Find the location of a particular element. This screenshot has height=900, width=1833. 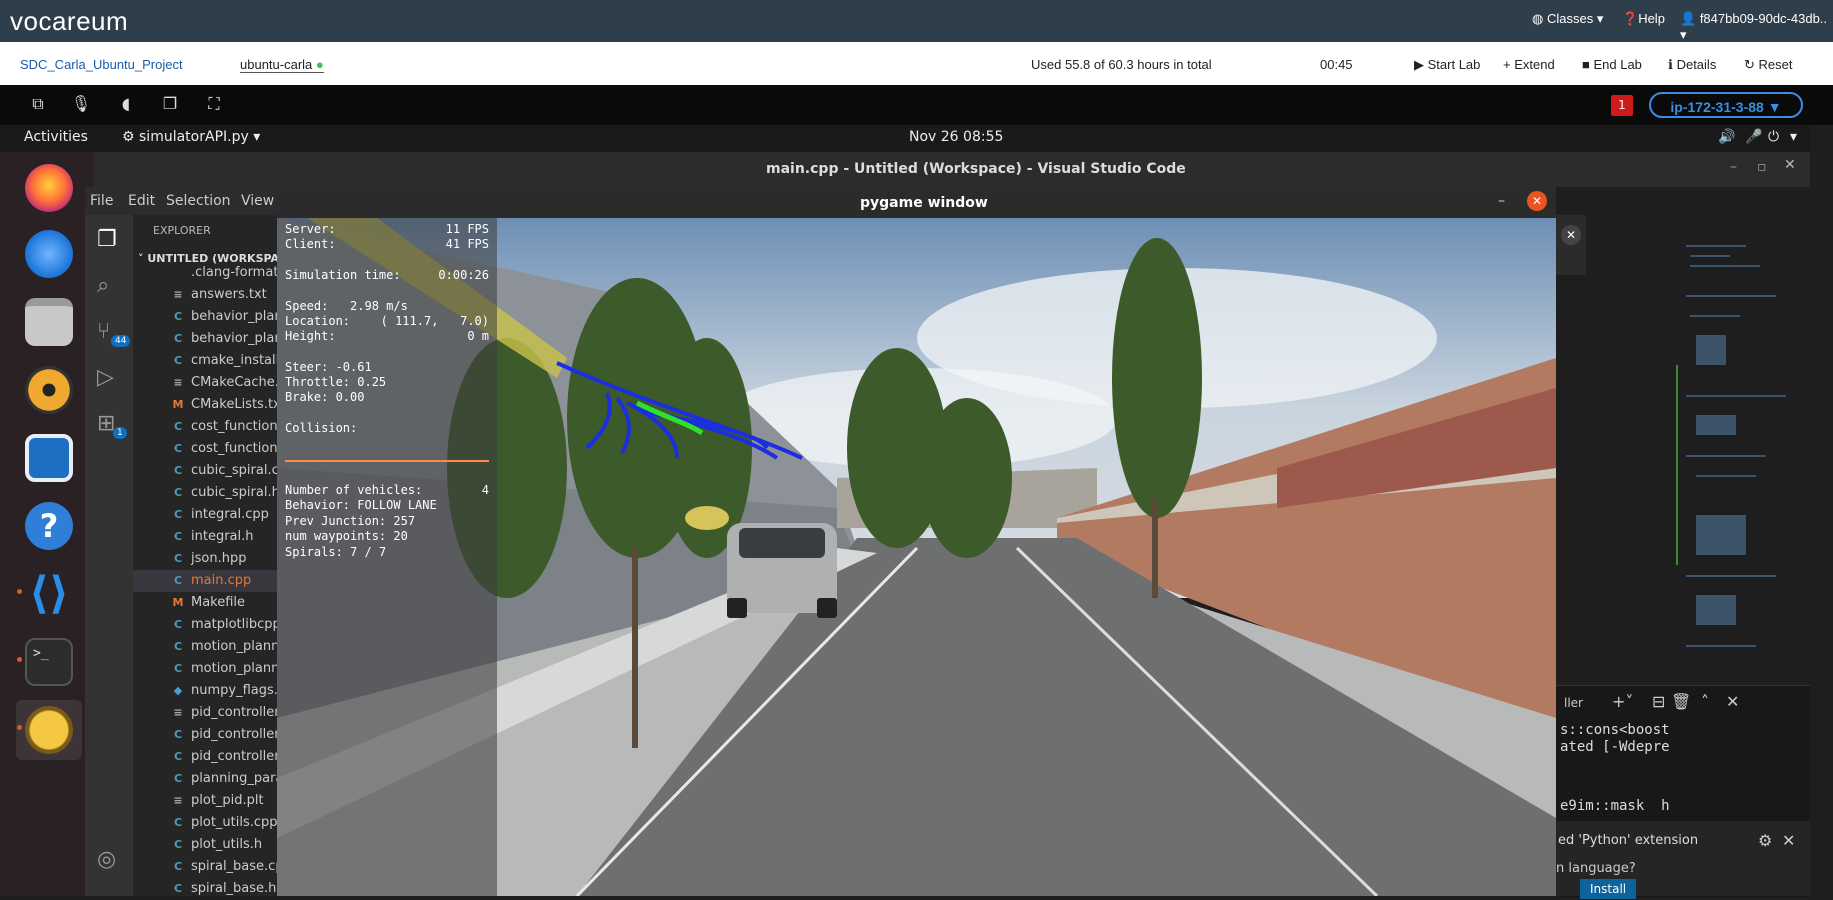

kill-terminal-icon: 🗑 is located at coordinates (1681, 701).